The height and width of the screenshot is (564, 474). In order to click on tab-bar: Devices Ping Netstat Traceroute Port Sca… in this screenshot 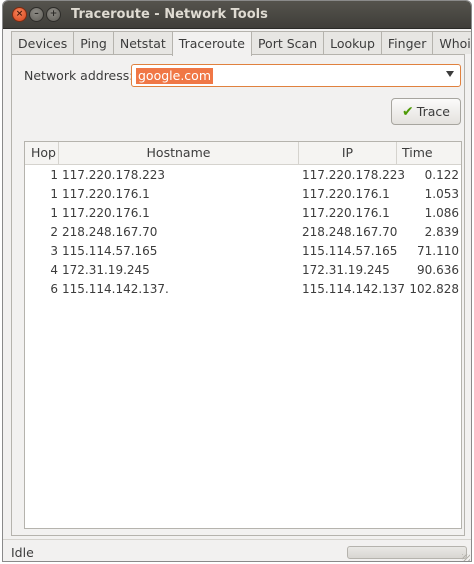, I will do `click(241, 43)`.